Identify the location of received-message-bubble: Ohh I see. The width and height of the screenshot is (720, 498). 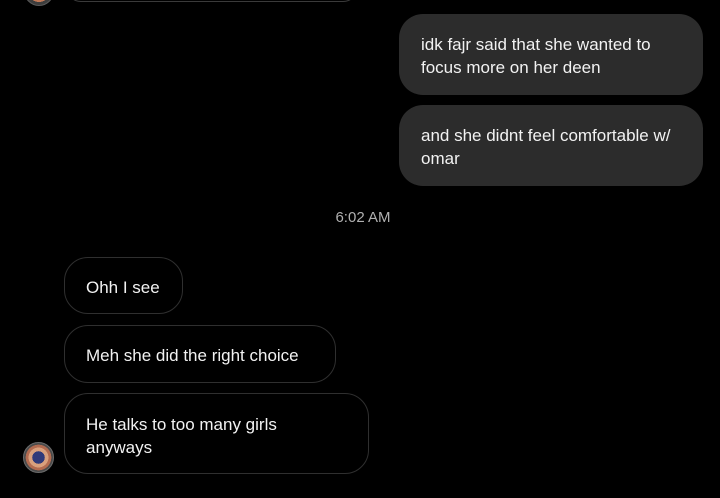
(123, 285).